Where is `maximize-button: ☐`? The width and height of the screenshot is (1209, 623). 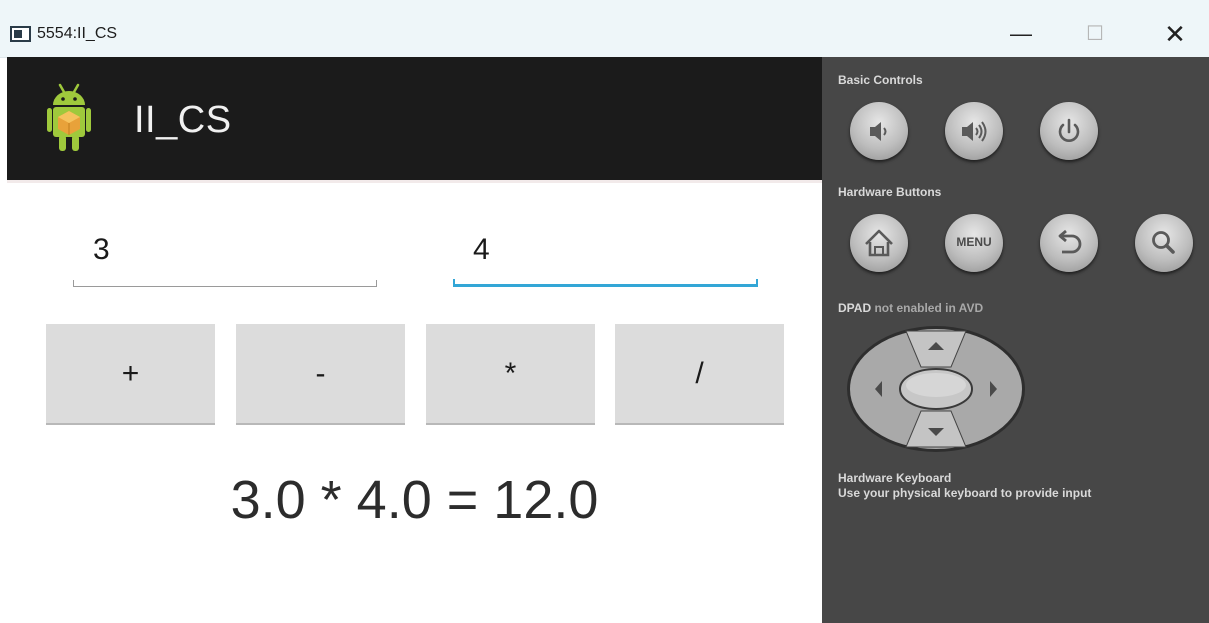
maximize-button: ☐ is located at coordinates (1095, 34).